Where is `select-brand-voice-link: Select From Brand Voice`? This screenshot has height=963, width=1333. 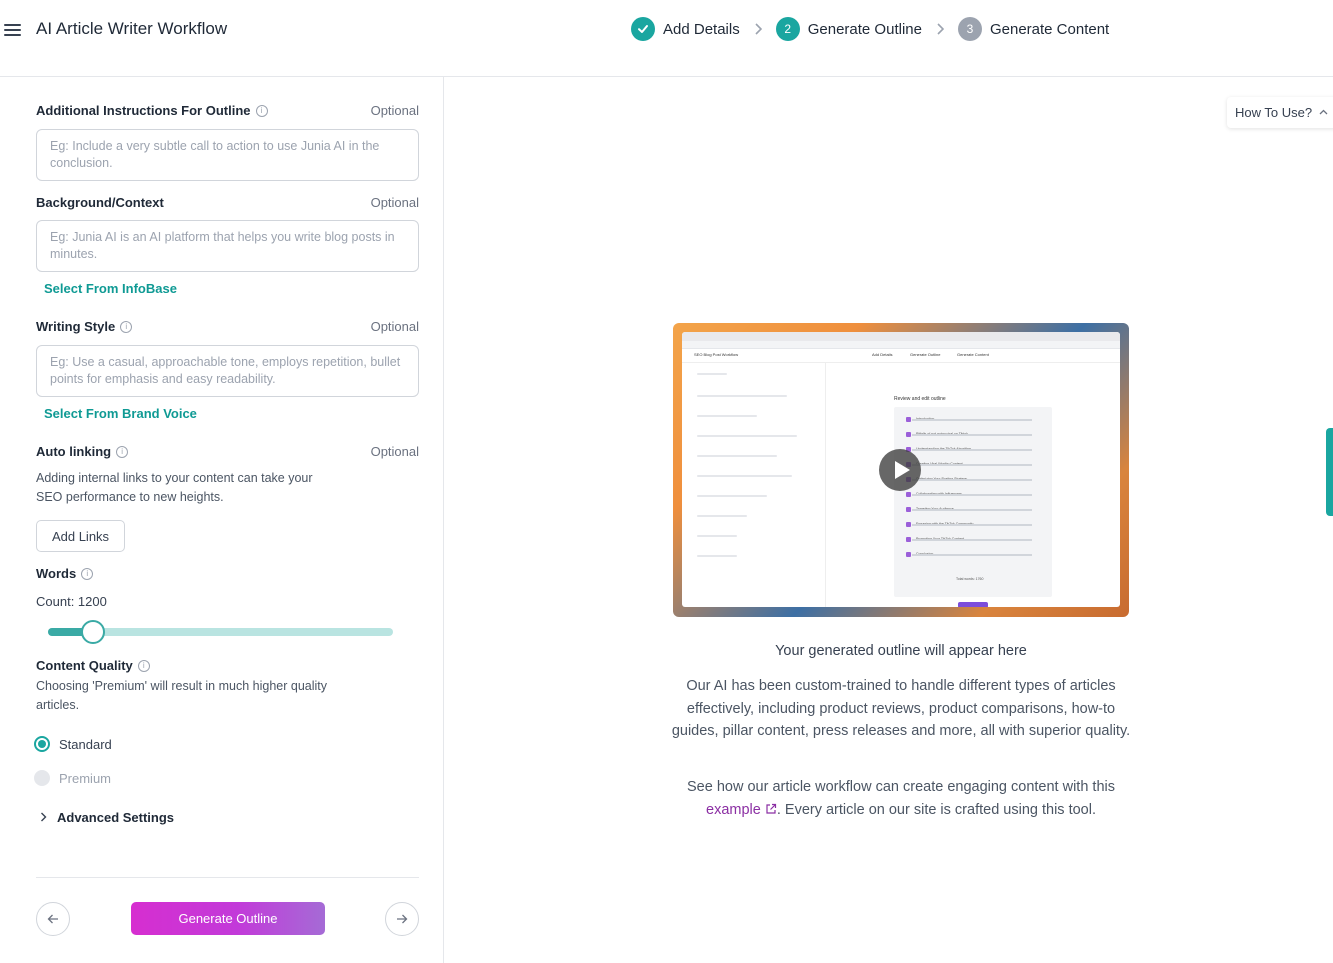
select-brand-voice-link: Select From Brand Voice is located at coordinates (120, 413).